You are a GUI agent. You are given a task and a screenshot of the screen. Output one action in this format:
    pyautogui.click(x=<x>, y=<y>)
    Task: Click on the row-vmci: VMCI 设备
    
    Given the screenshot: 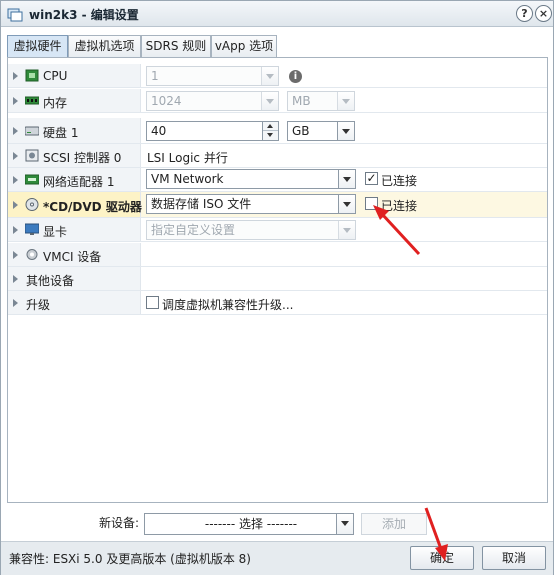 What is the action you would take?
    pyautogui.click(x=277, y=255)
    